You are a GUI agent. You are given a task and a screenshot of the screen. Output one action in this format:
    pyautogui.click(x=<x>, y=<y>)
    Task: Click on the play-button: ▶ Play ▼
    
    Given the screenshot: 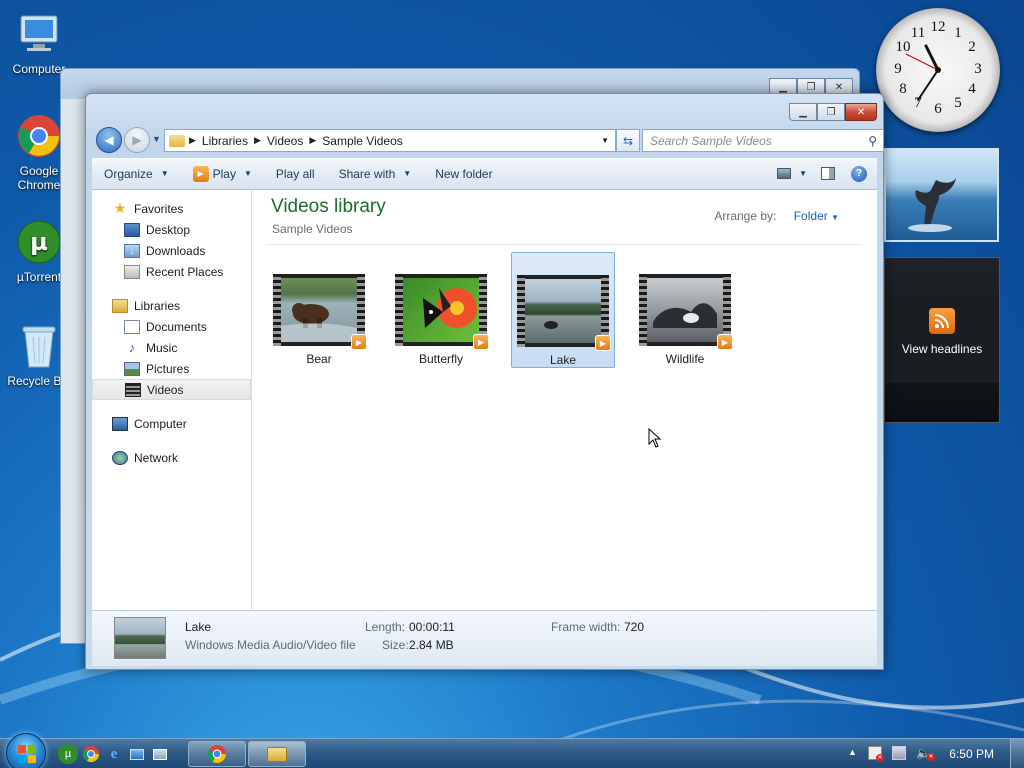 What is the action you would take?
    pyautogui.click(x=222, y=173)
    